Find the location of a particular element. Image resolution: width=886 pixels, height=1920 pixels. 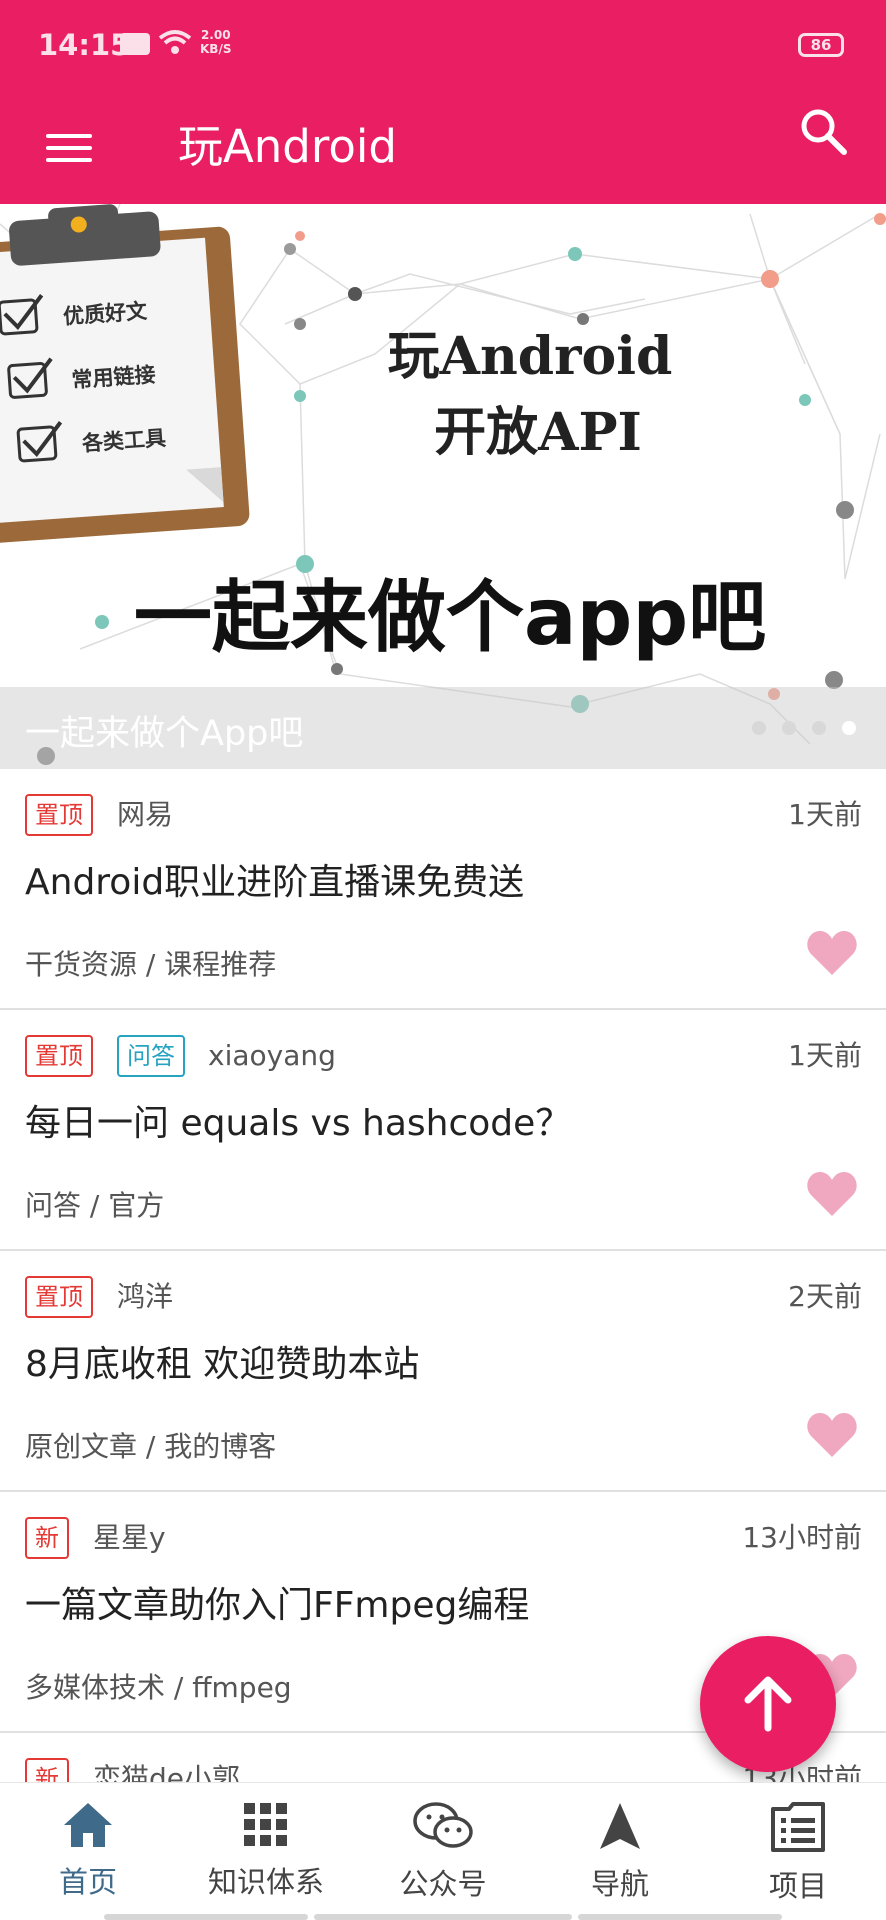

nav-label: 项目 is located at coordinates (797, 1886).